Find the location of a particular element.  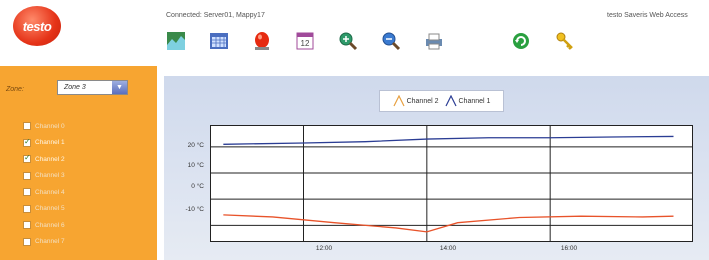

y-tick-label: -10 °C is located at coordinates (195, 209).